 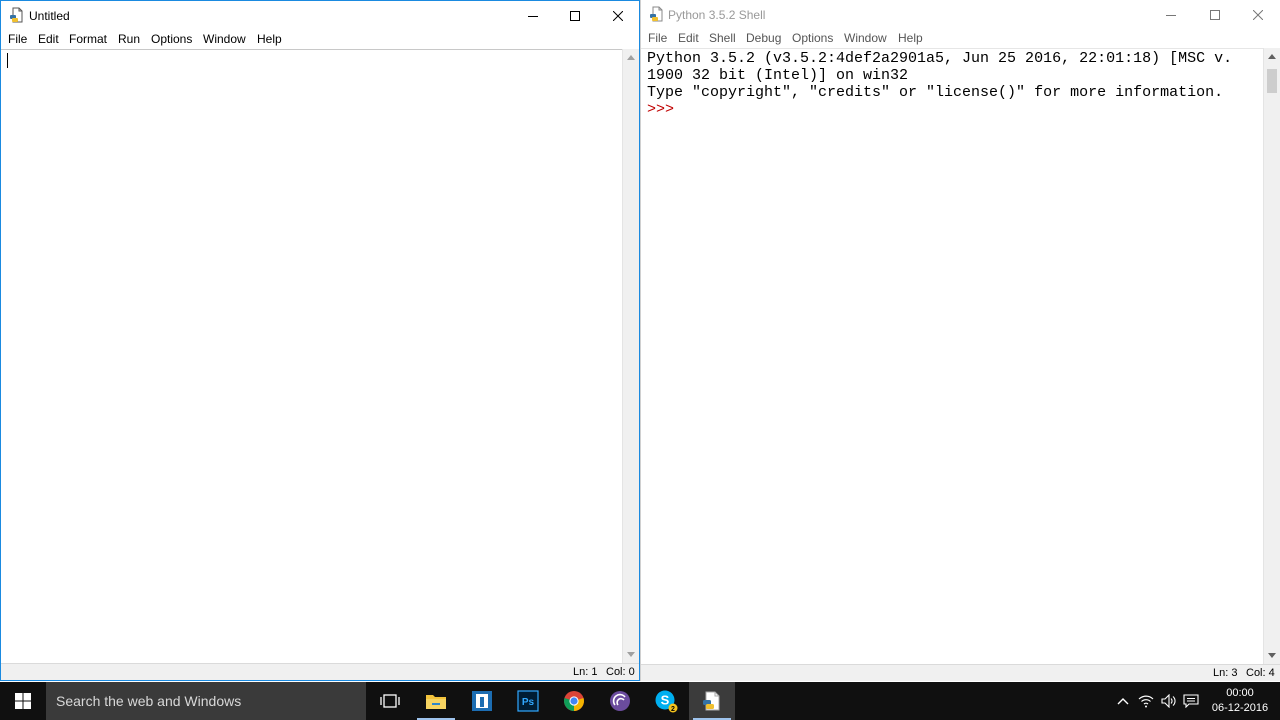 I want to click on column-indicator: Col: 0, so click(x=620, y=672).